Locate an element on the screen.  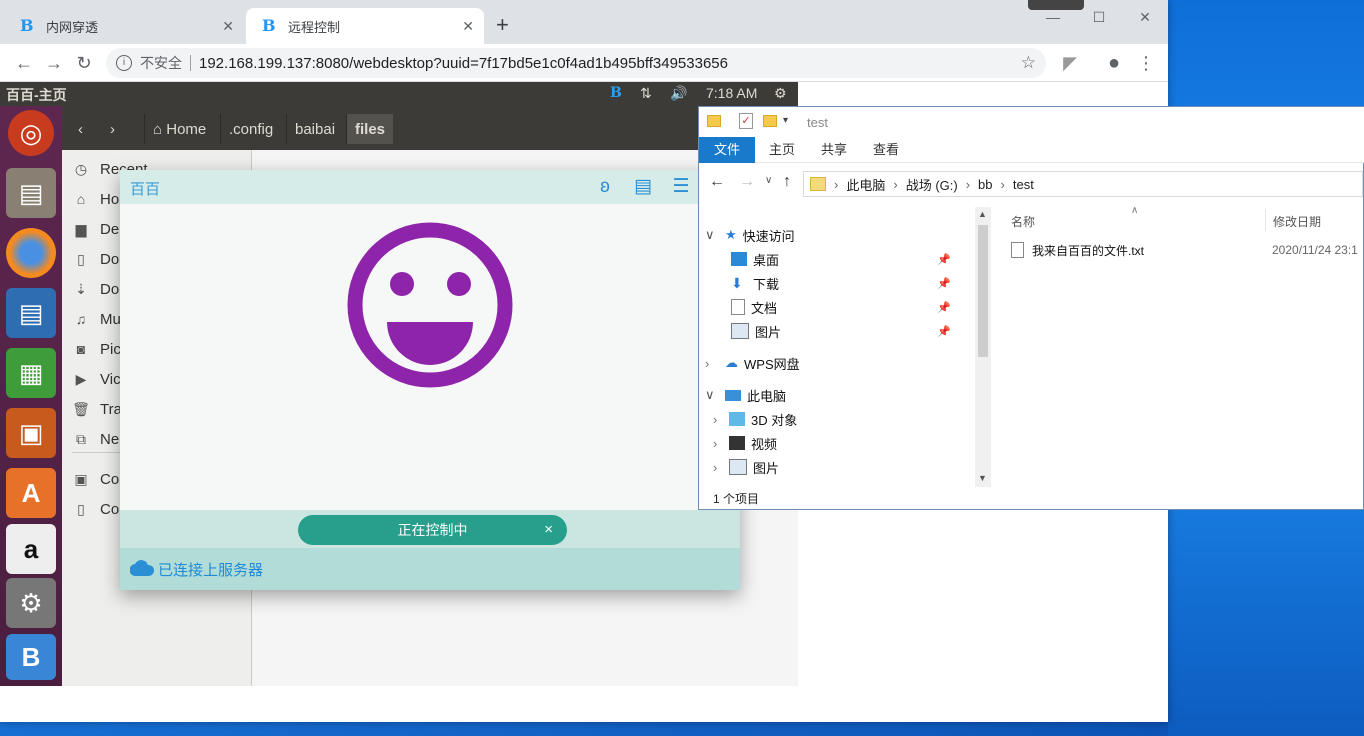
new-tab-button: + is located at coordinates (502, 25).